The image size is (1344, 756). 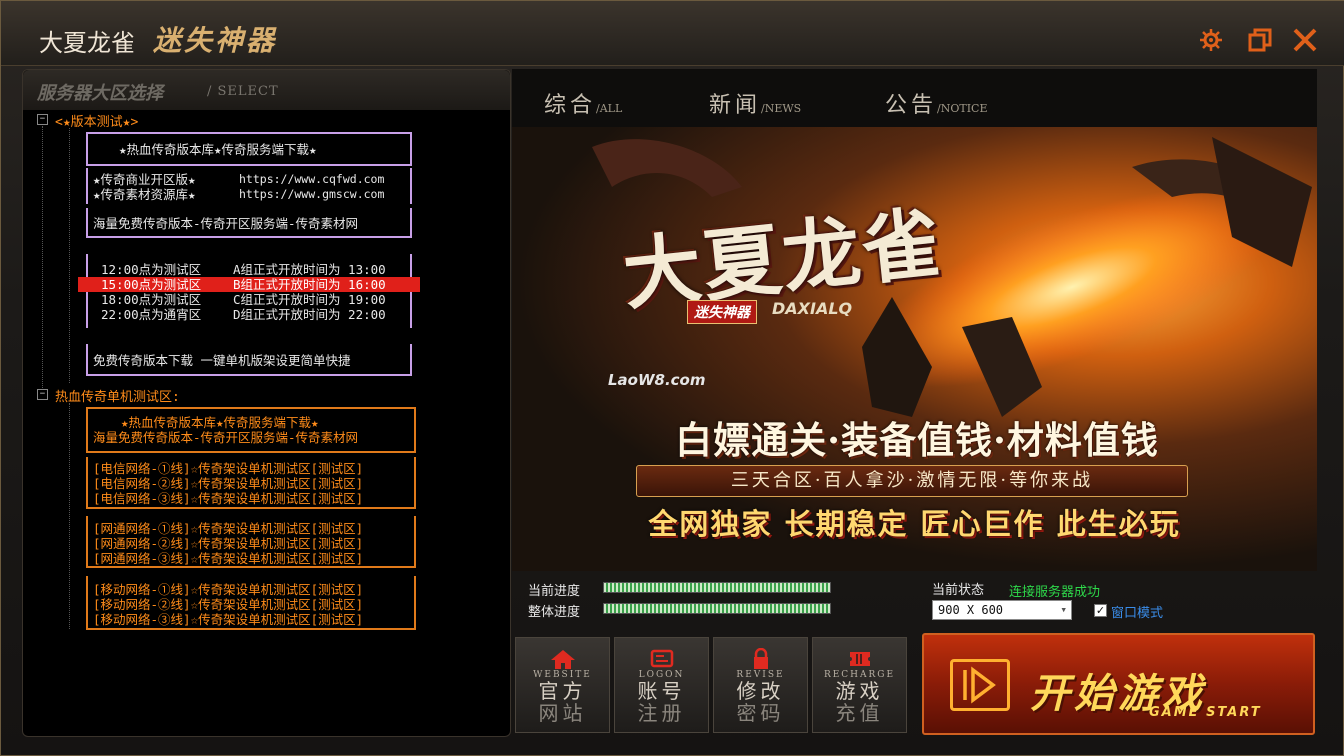 What do you see at coordinates (661, 691) in the screenshot?
I see `register-button-cn1: 账号` at bounding box center [661, 691].